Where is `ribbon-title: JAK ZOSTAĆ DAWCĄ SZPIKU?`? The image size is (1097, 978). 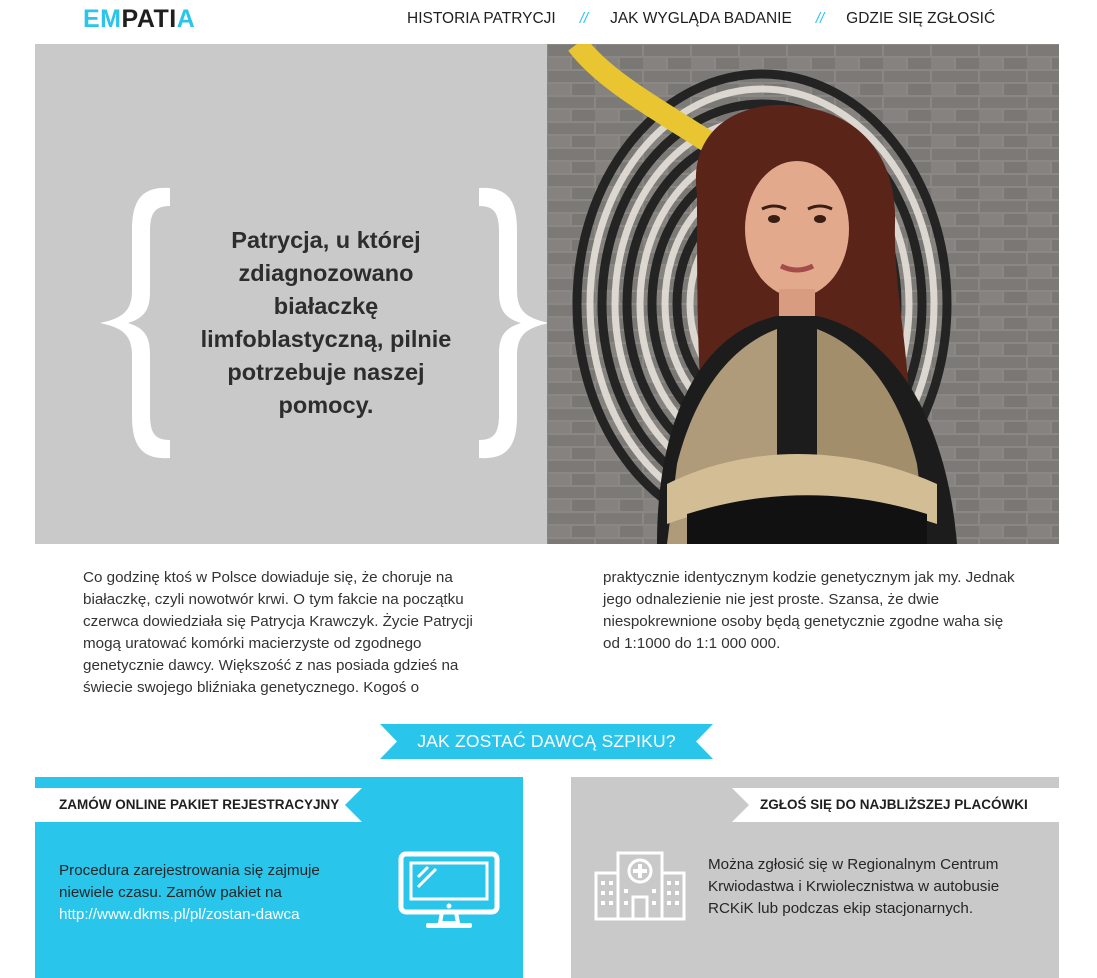
ribbon-title: JAK ZOSTAĆ DAWCĄ SZPIKU? is located at coordinates (546, 741).